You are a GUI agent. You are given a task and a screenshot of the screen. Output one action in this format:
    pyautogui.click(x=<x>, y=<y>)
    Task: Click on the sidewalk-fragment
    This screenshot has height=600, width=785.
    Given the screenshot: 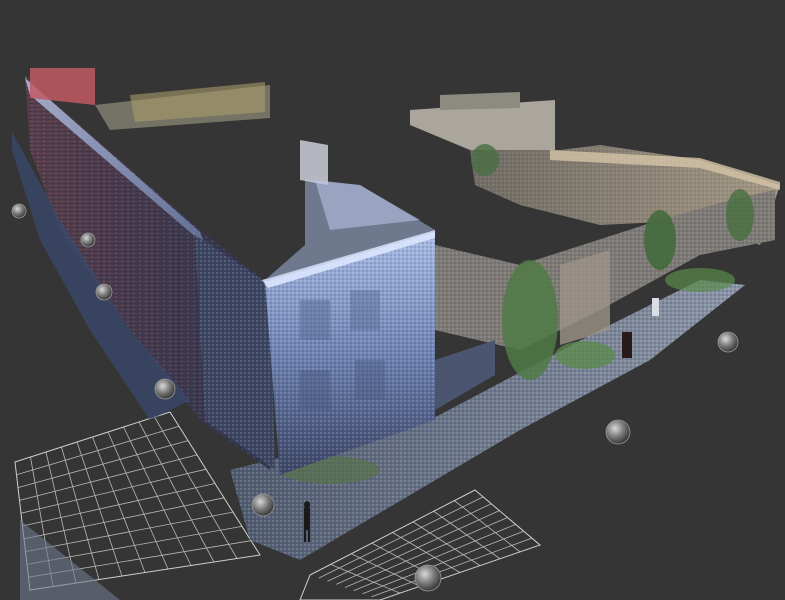 What is the action you would take?
    pyautogui.click(x=70, y=560)
    